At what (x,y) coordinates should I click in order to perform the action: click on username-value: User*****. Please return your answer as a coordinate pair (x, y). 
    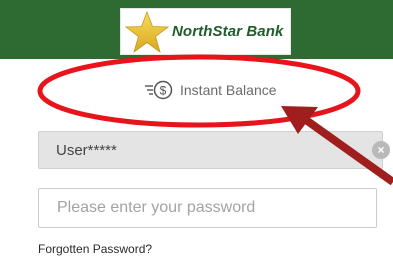
    Looking at the image, I should click on (86, 150).